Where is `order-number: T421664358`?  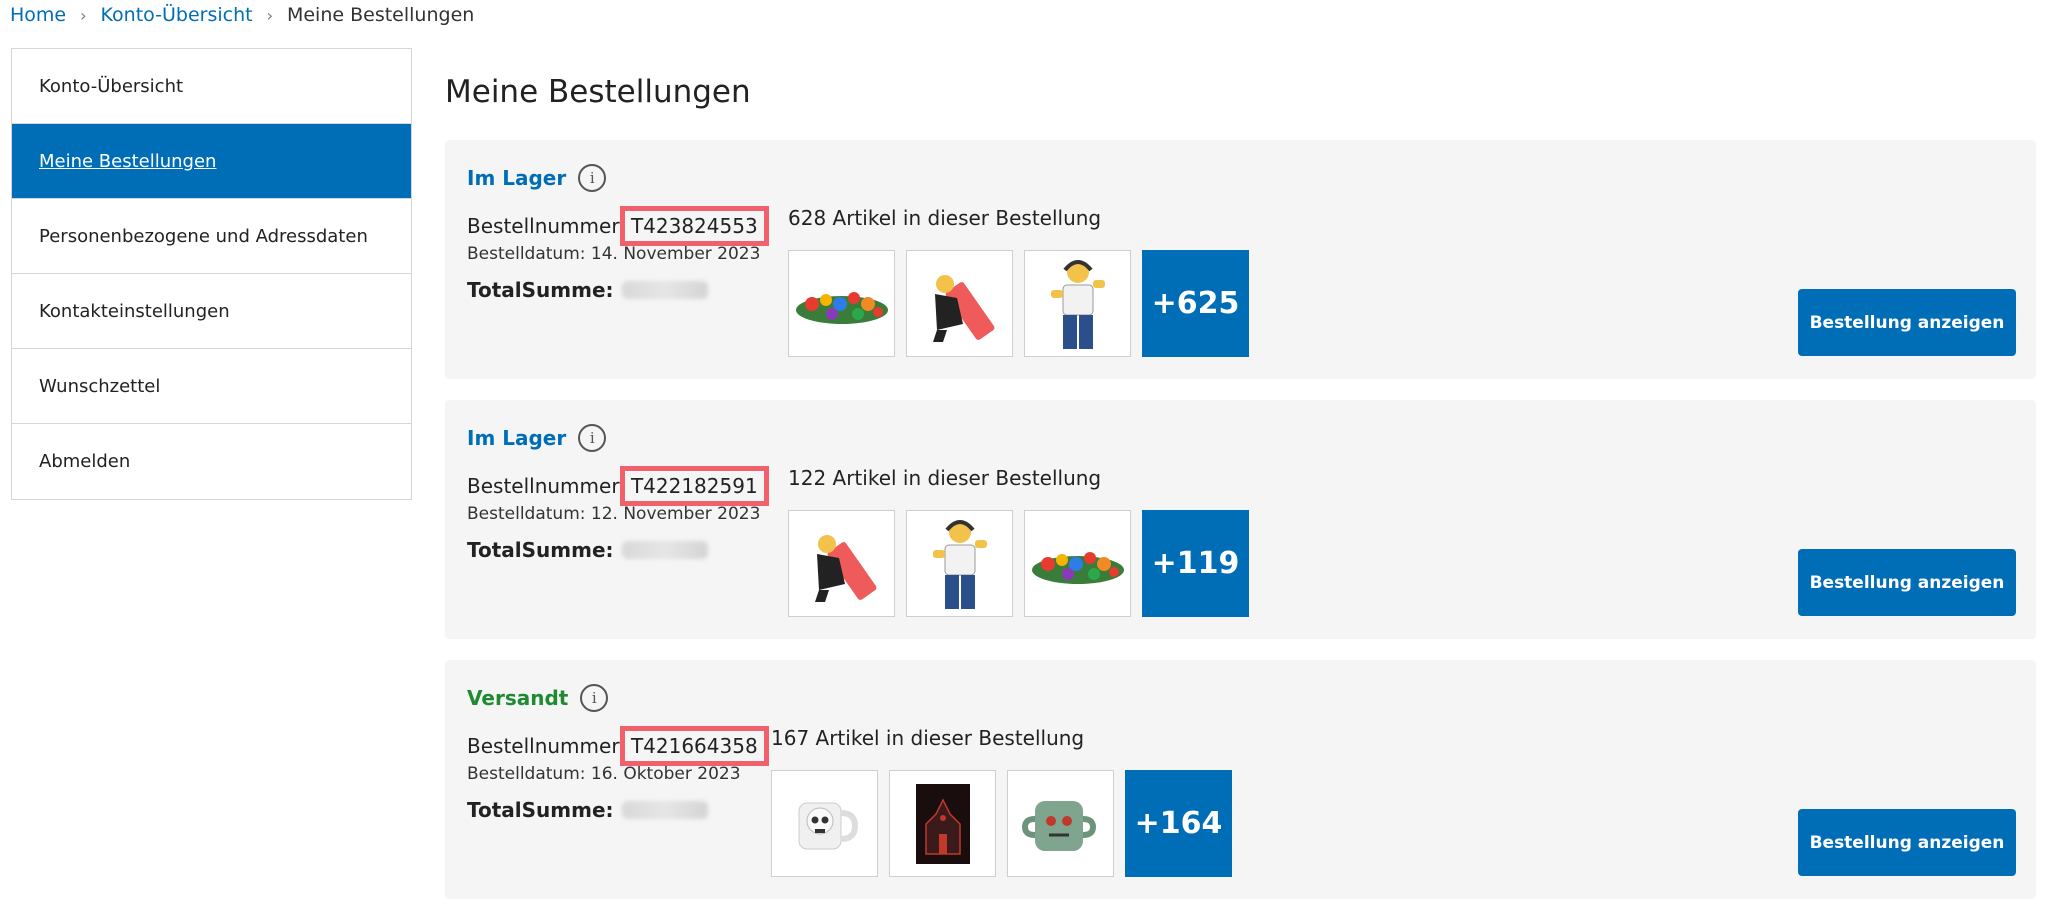 order-number: T421664358 is located at coordinates (694, 746).